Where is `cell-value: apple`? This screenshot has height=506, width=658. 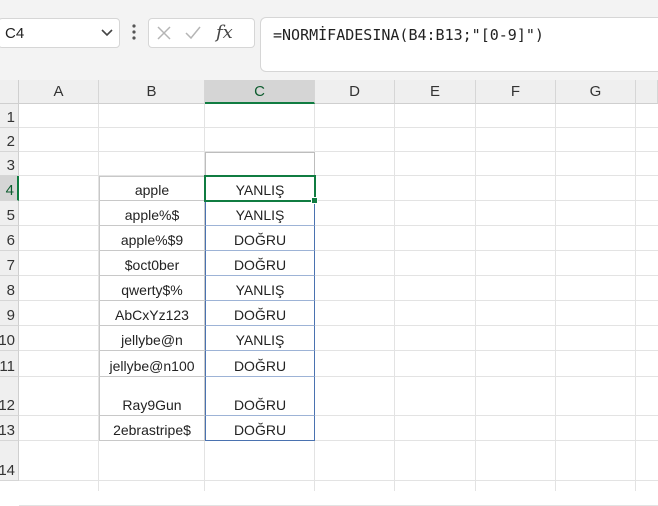 cell-value: apple is located at coordinates (152, 190).